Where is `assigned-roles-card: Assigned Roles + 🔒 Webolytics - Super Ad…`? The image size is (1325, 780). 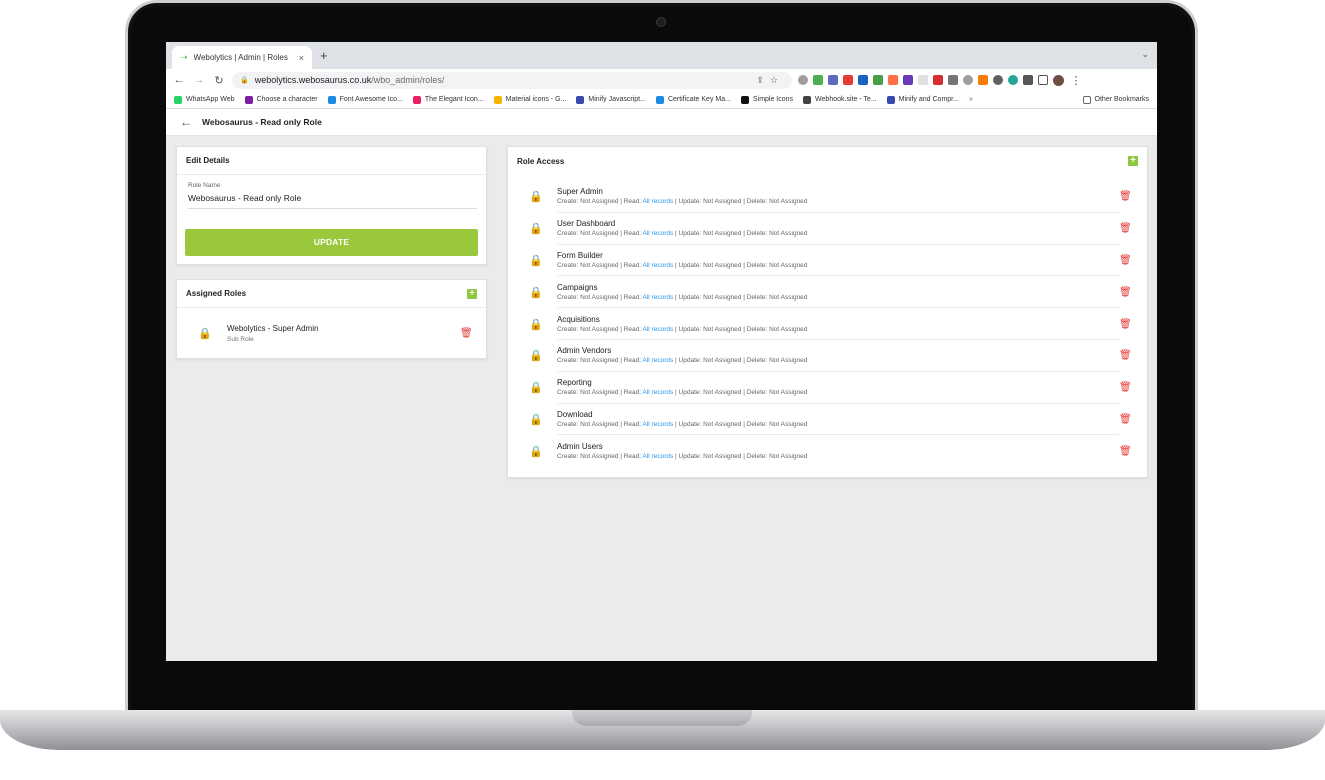 assigned-roles-card: Assigned Roles + 🔒 Webolytics - Super Ad… is located at coordinates (331, 319).